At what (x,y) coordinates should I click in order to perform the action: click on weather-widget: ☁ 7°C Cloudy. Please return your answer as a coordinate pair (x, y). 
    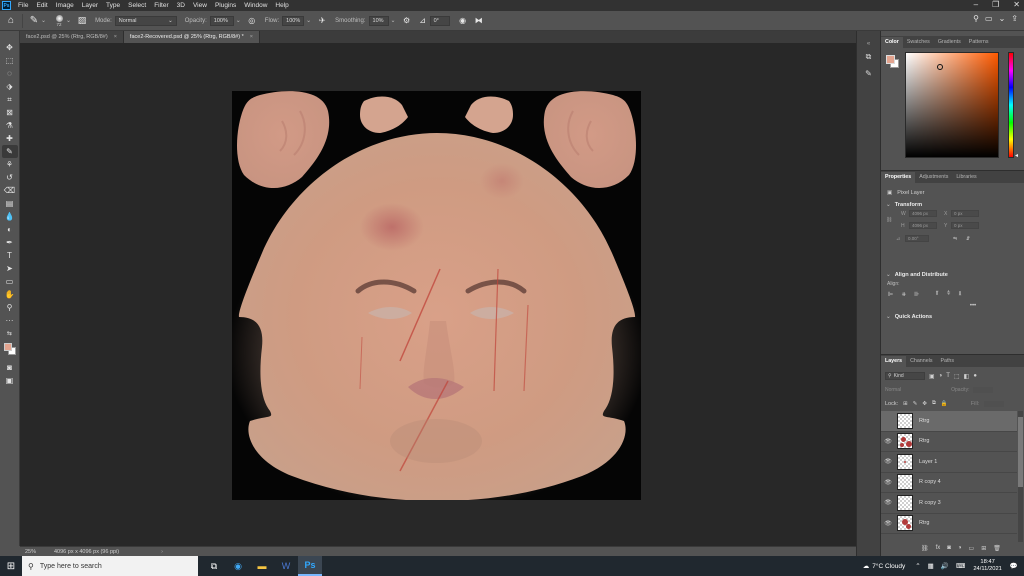
    Looking at the image, I should click on (884, 566).